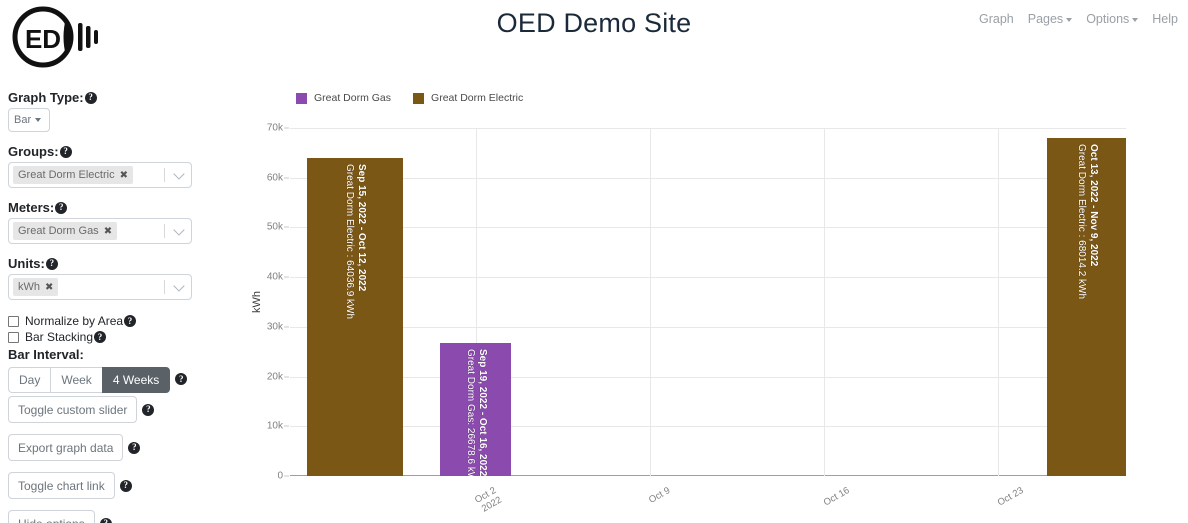 This screenshot has width=1188, height=523. I want to click on units-select: kWh ✖, so click(100, 287).